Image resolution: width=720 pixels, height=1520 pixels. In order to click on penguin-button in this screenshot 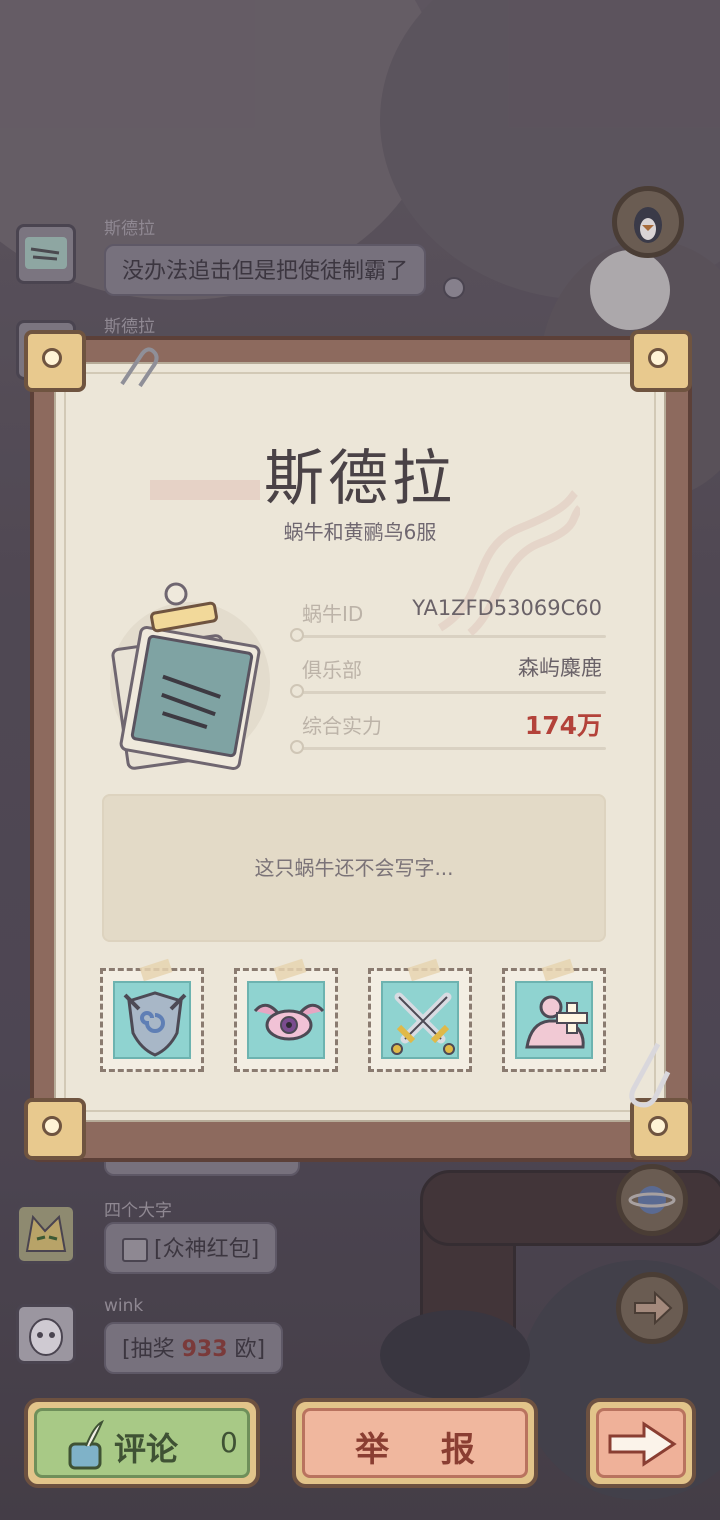, I will do `click(648, 222)`.